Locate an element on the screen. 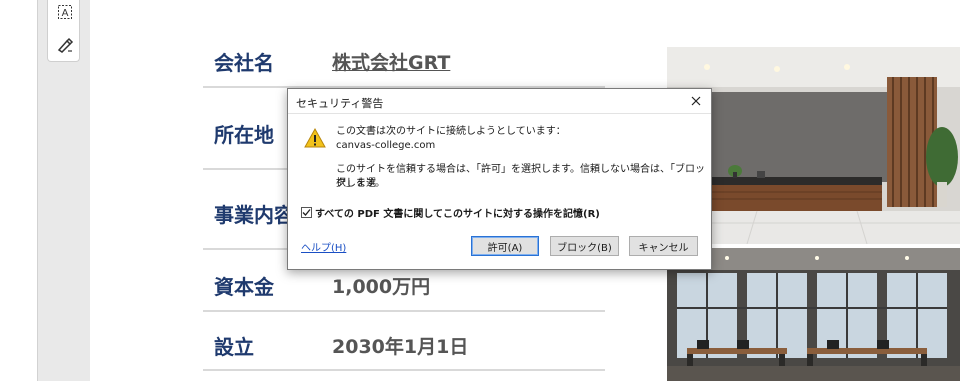  dialog-message: この文書は次のサイトに接続しようとしています： is located at coordinates (451, 131).